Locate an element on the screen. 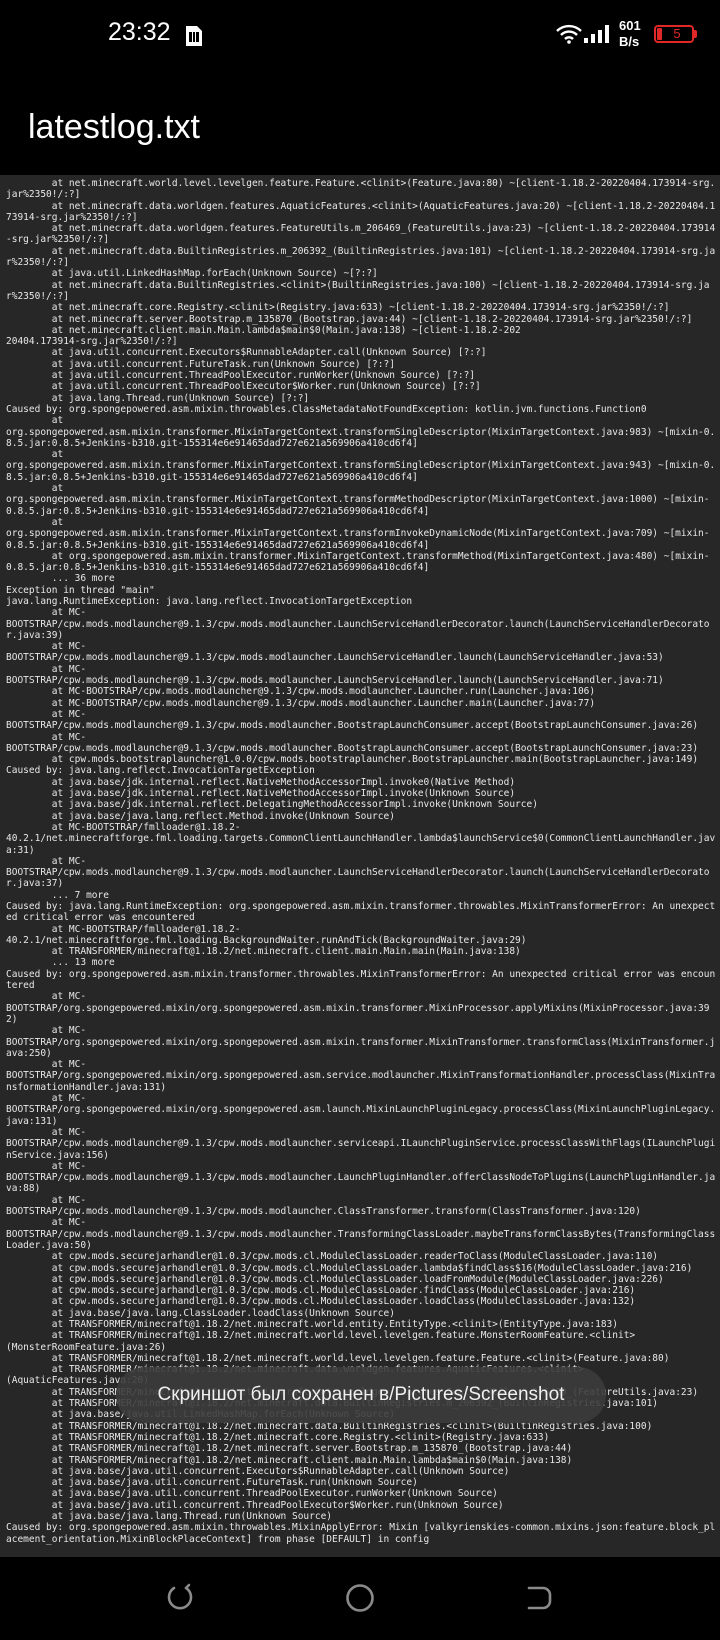 Image resolution: width=720 pixels, height=1640 pixels. signal-icon is located at coordinates (596, 34).